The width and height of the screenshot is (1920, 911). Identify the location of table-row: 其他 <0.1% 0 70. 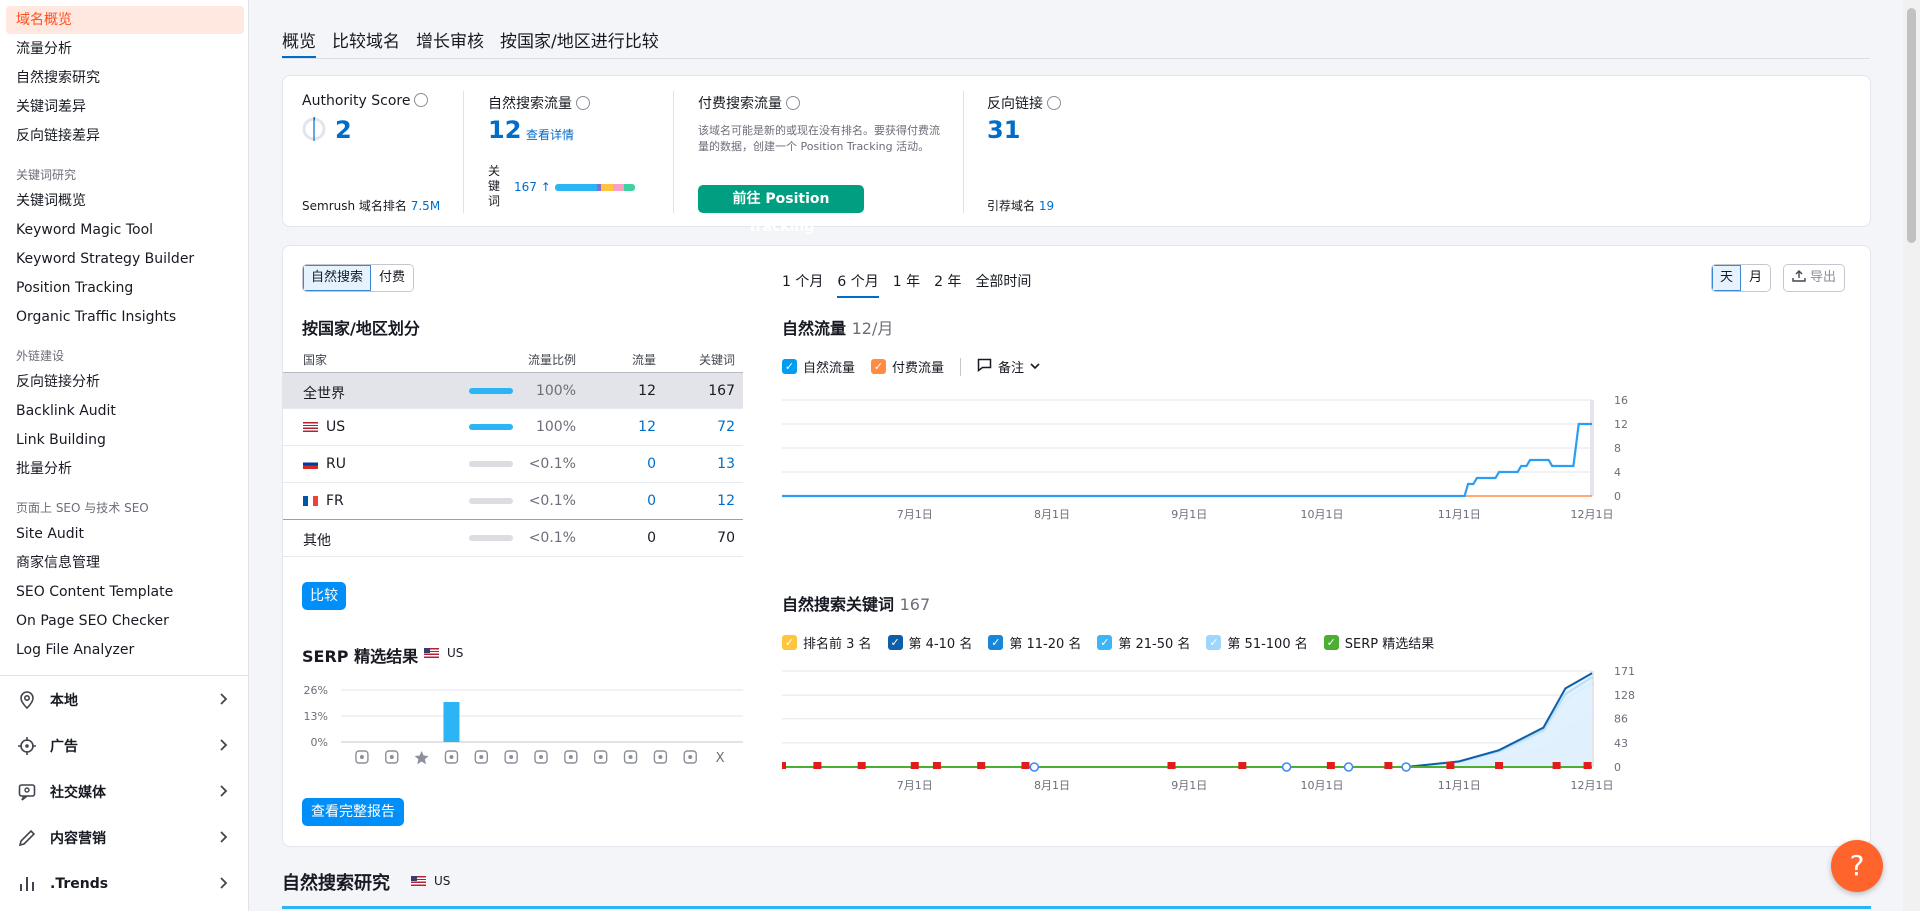
(513, 538).